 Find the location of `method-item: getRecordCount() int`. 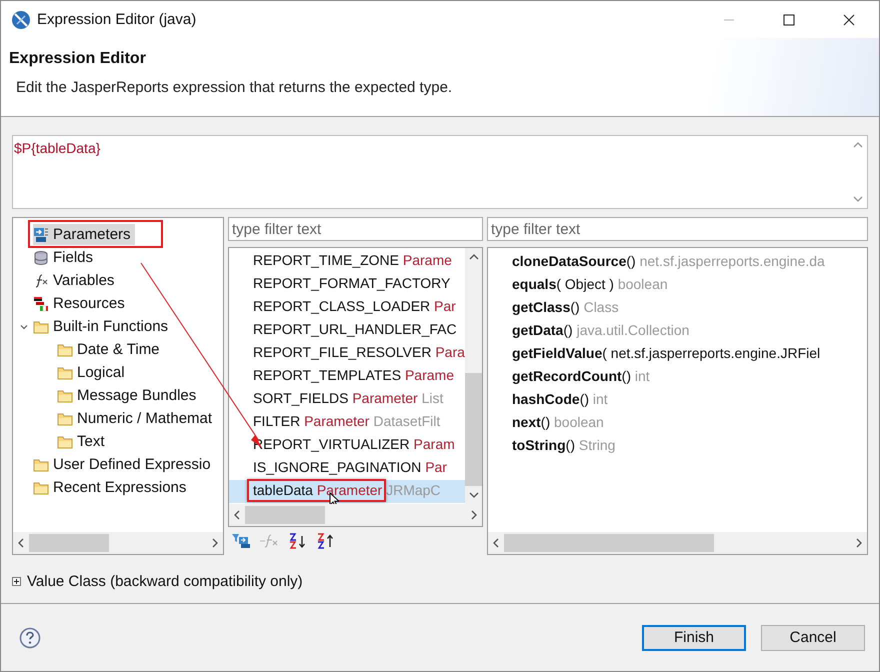

method-item: getRecordCount() int is located at coordinates (689, 376).